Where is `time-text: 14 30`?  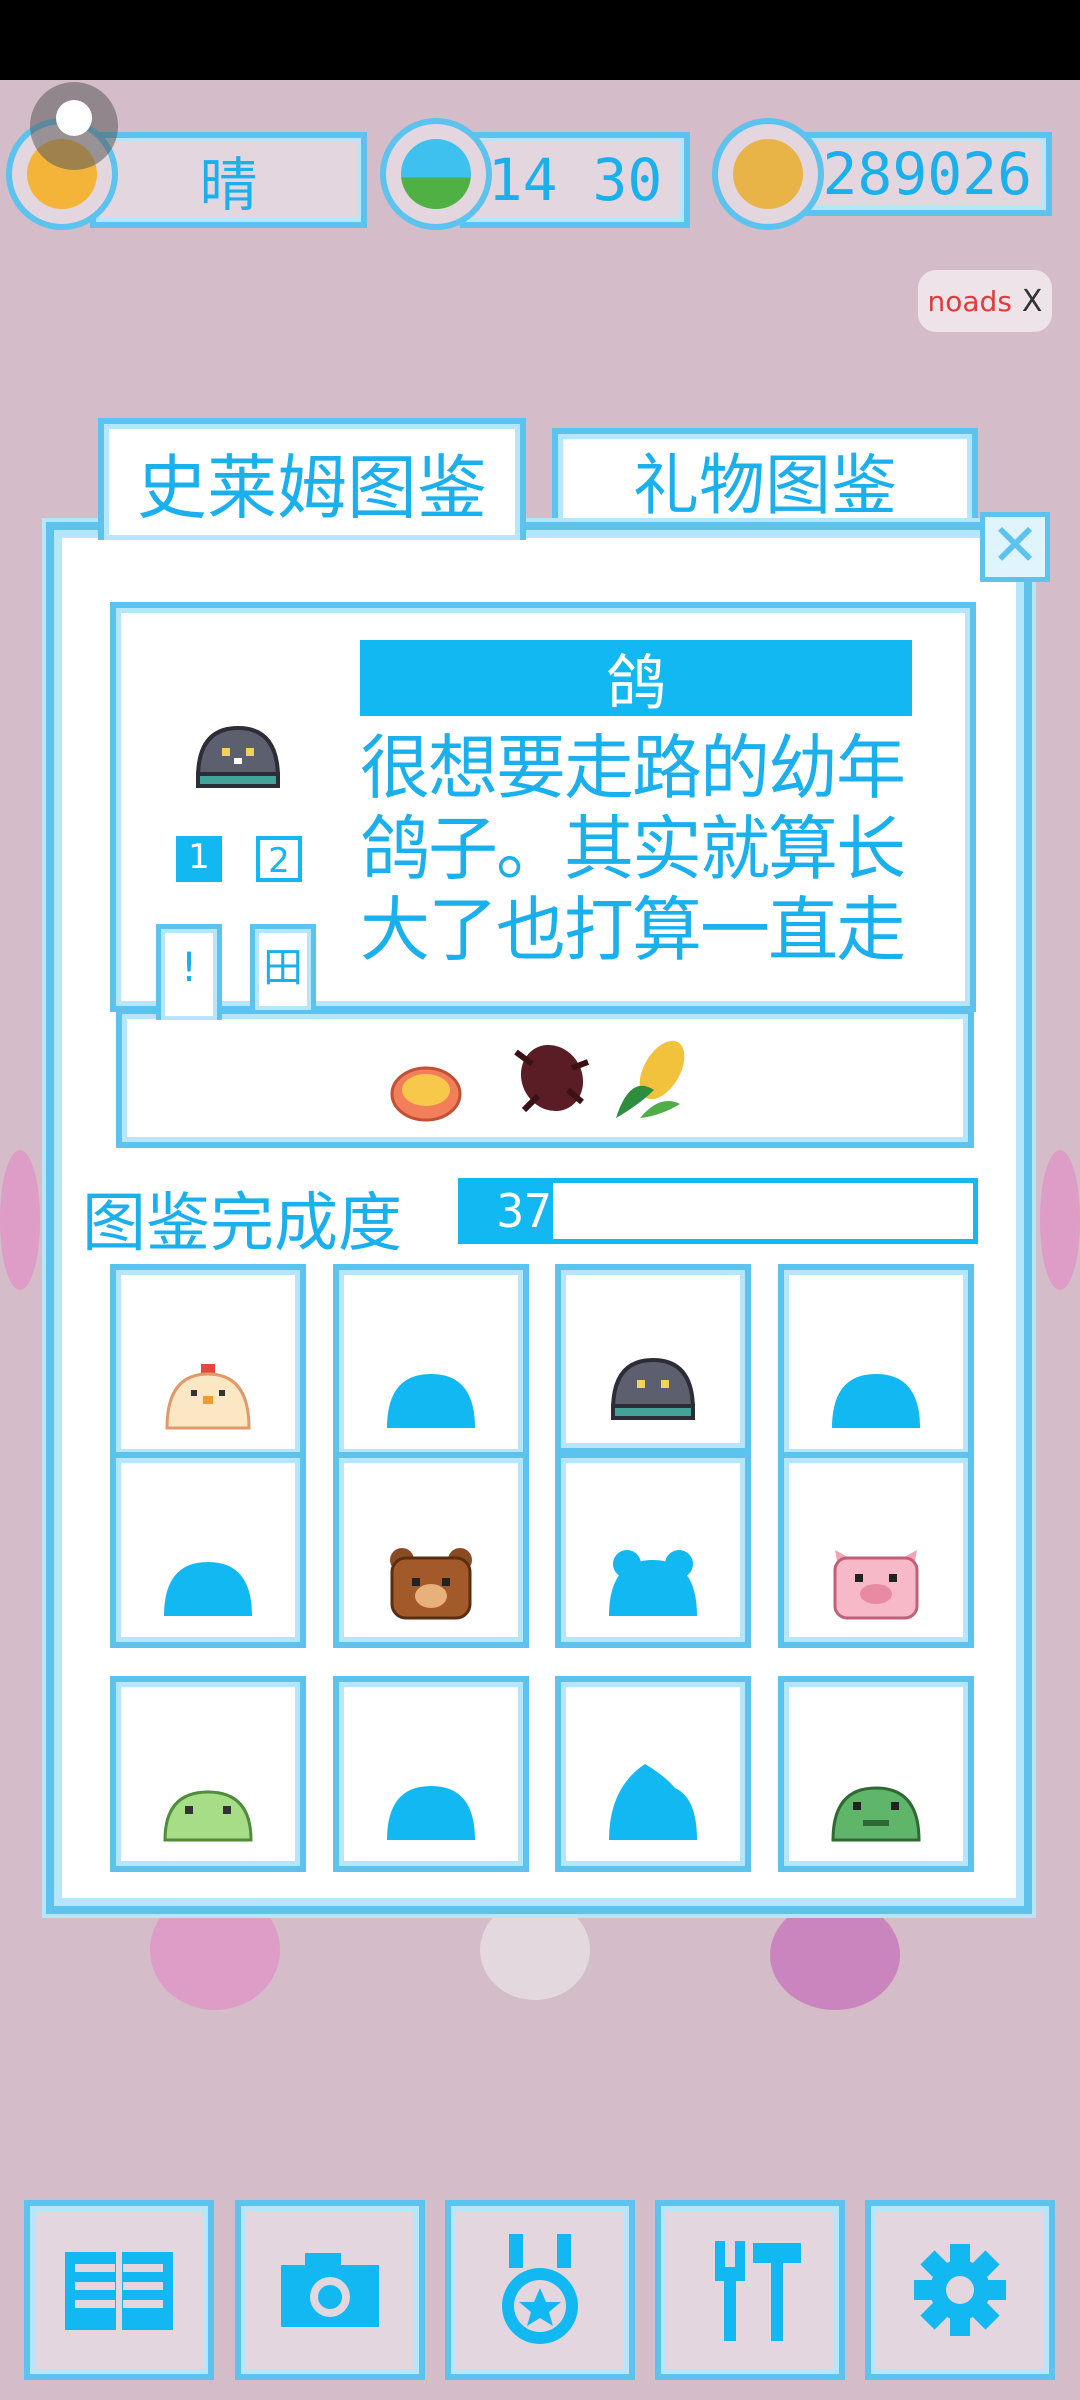 time-text: 14 30 is located at coordinates (575, 180).